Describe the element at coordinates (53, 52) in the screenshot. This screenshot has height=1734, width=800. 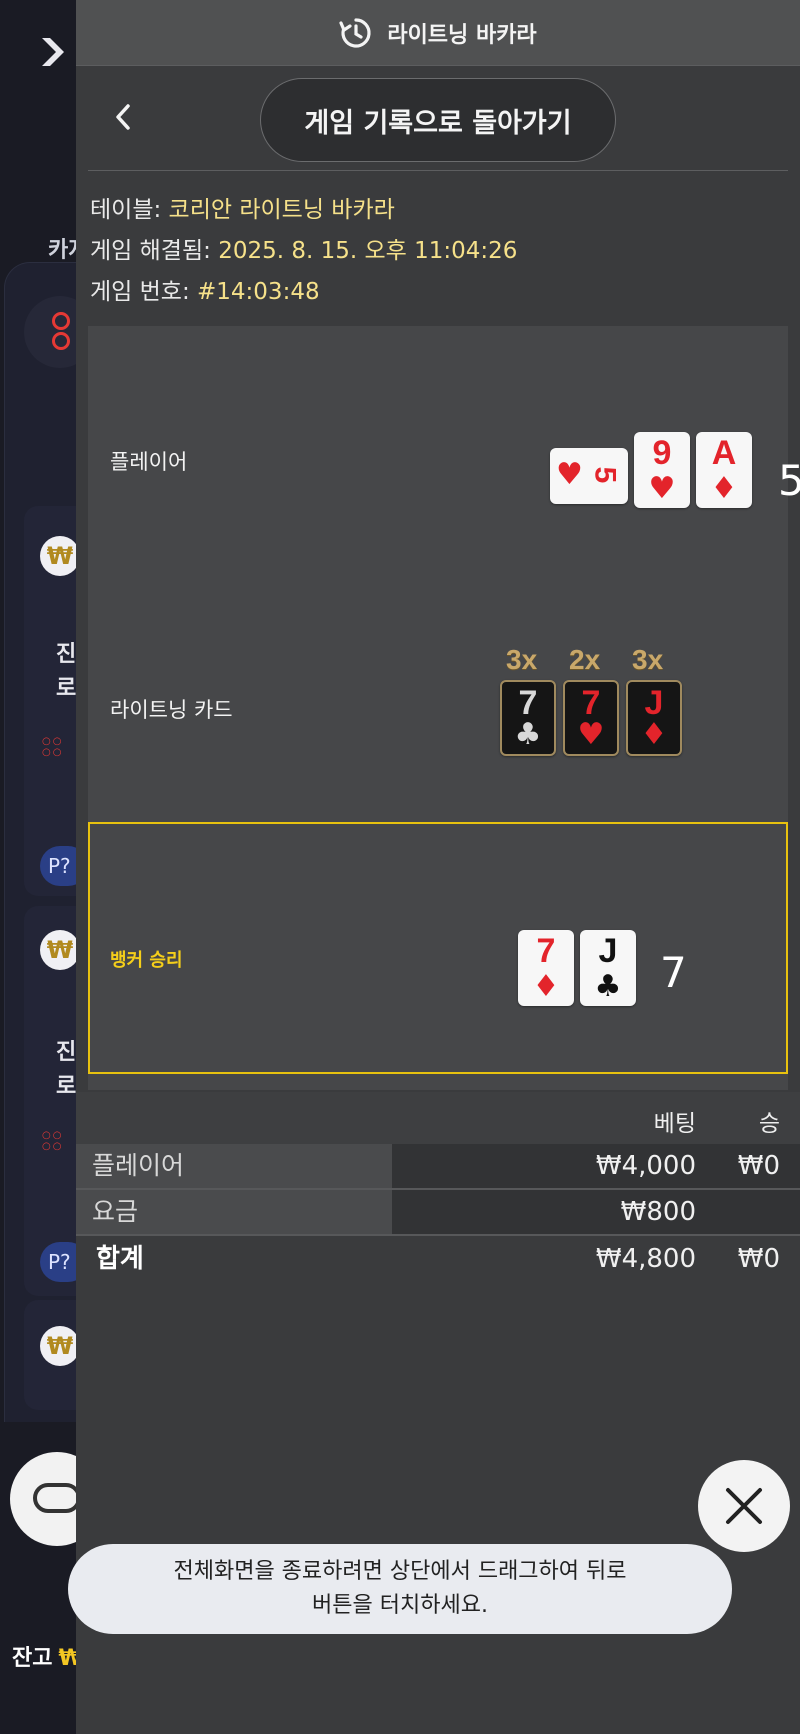
I see `brand-logo-icon` at that location.